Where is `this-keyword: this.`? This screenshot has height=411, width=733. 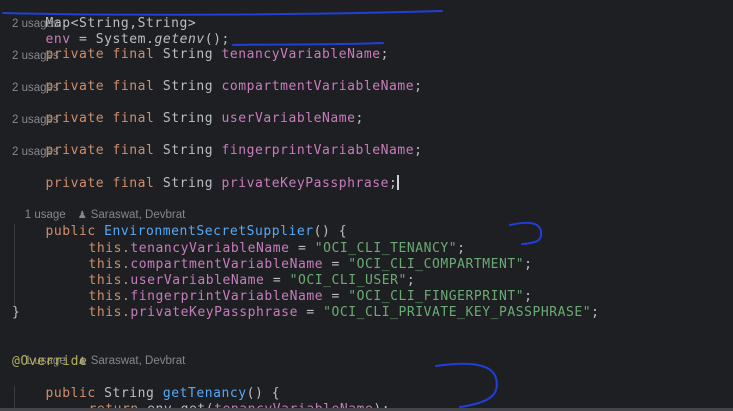
this-keyword: this. is located at coordinates (109, 312).